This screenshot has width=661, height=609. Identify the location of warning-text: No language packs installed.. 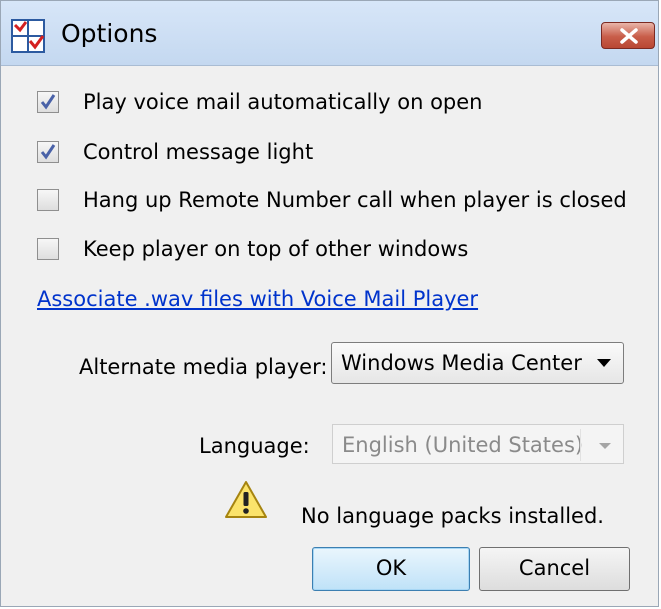
(452, 516).